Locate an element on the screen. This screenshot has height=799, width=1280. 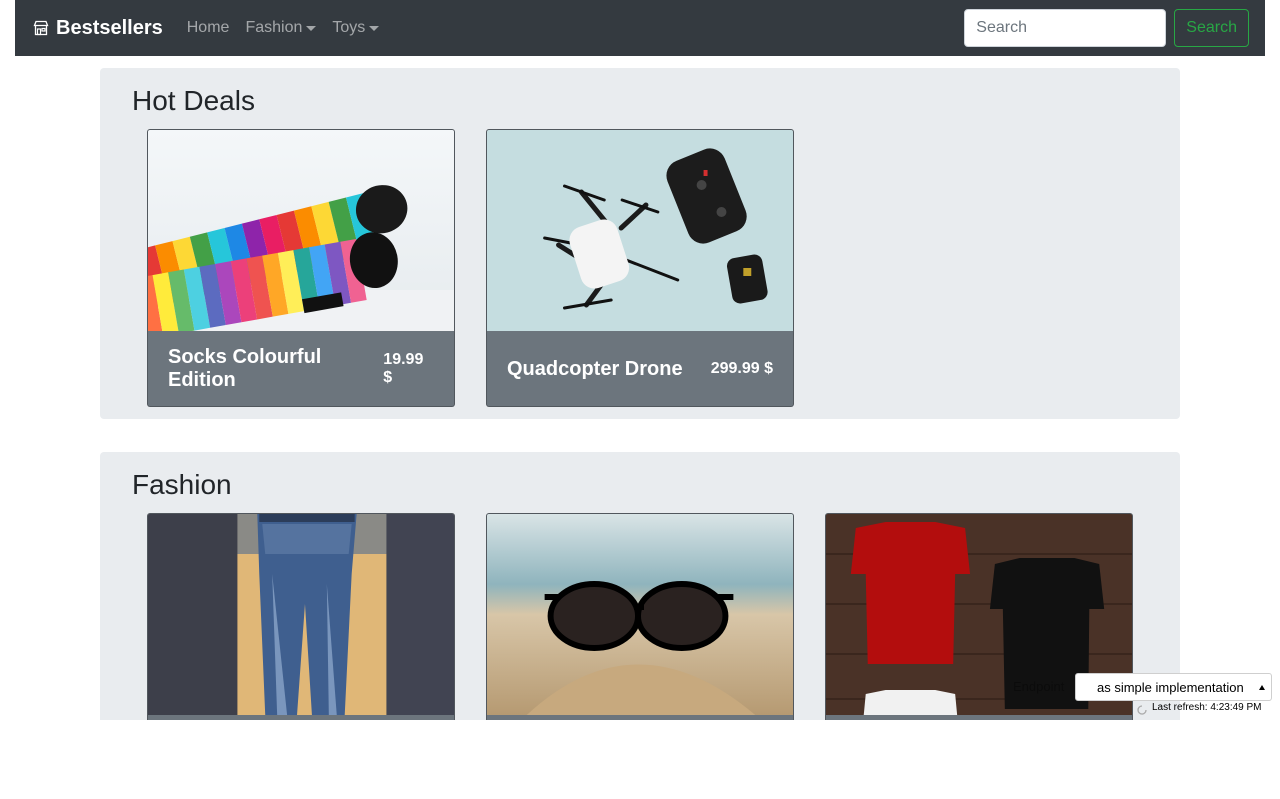
nav-home: Home is located at coordinates (208, 28).